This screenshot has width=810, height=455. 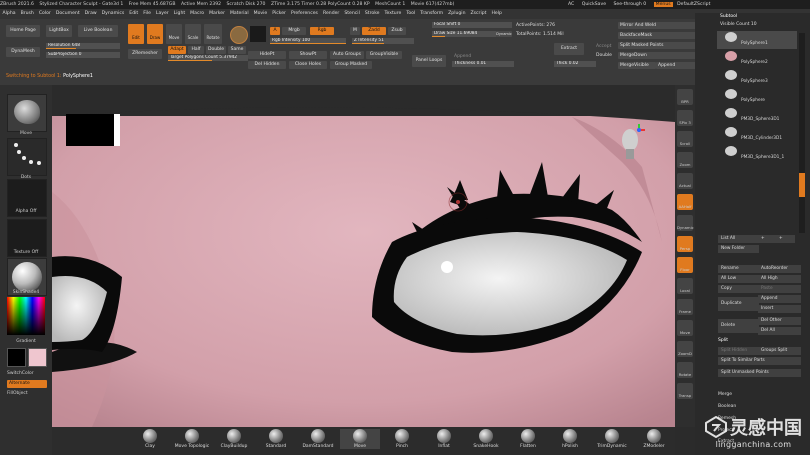 What do you see at coordinates (738, 326) in the screenshot?
I see `delete-button: Delete` at bounding box center [738, 326].